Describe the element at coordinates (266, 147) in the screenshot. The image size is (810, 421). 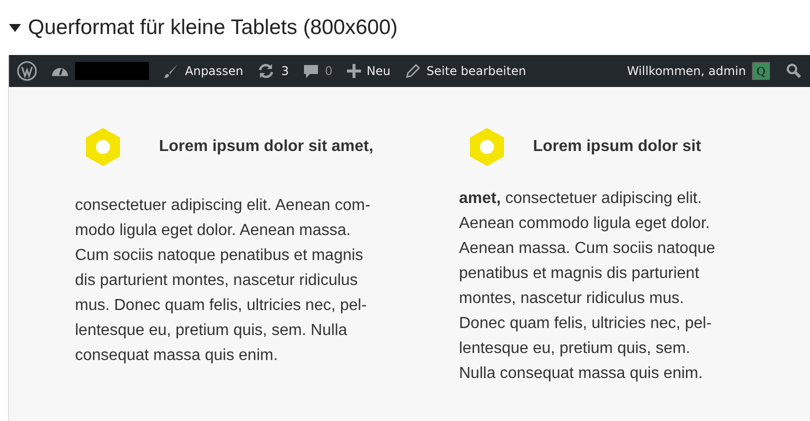
I see `feature-heading: Lorem ipsum dolor sit amet,` at that location.